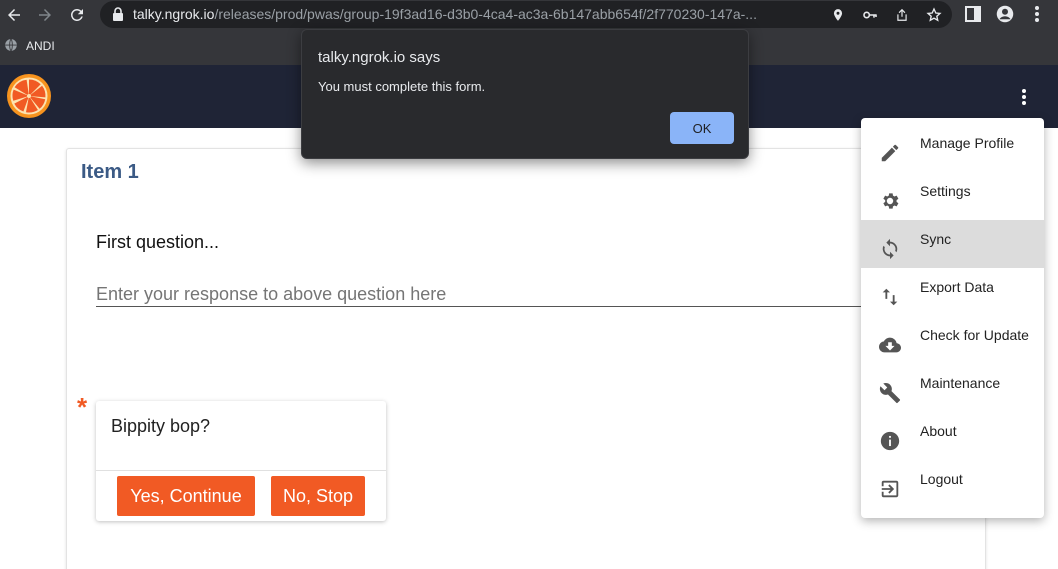 Image resolution: width=1058 pixels, height=569 pixels. I want to click on item-title: Item 1, so click(110, 172).